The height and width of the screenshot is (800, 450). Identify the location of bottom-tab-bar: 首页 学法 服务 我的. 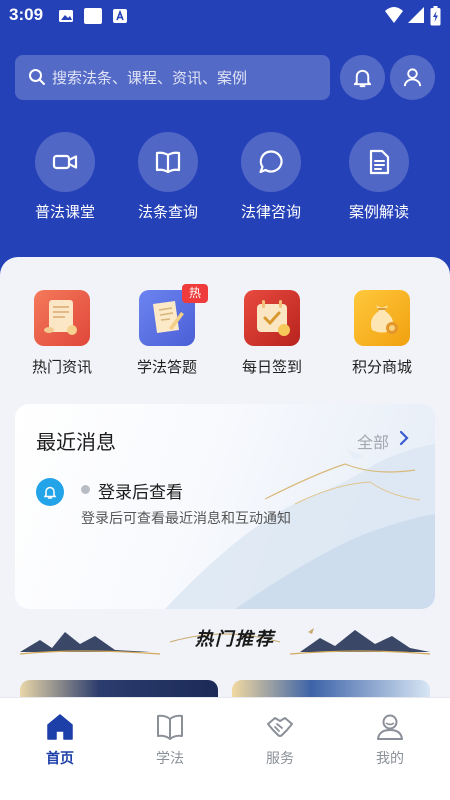
(225, 748).